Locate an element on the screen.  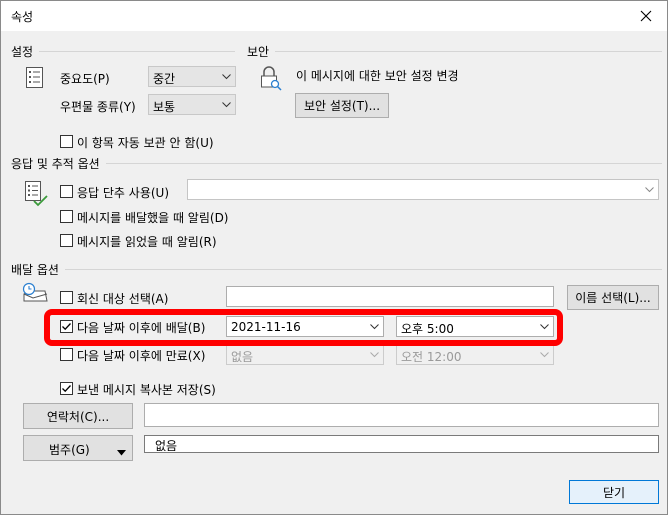
highlight-annotation is located at coordinates (303, 327).